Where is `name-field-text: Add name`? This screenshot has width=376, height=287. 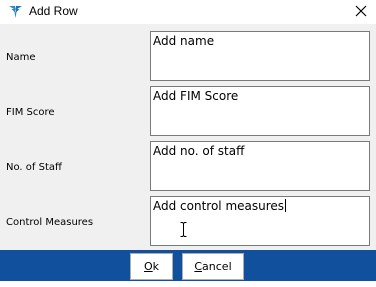 name-field-text: Add name is located at coordinates (184, 41).